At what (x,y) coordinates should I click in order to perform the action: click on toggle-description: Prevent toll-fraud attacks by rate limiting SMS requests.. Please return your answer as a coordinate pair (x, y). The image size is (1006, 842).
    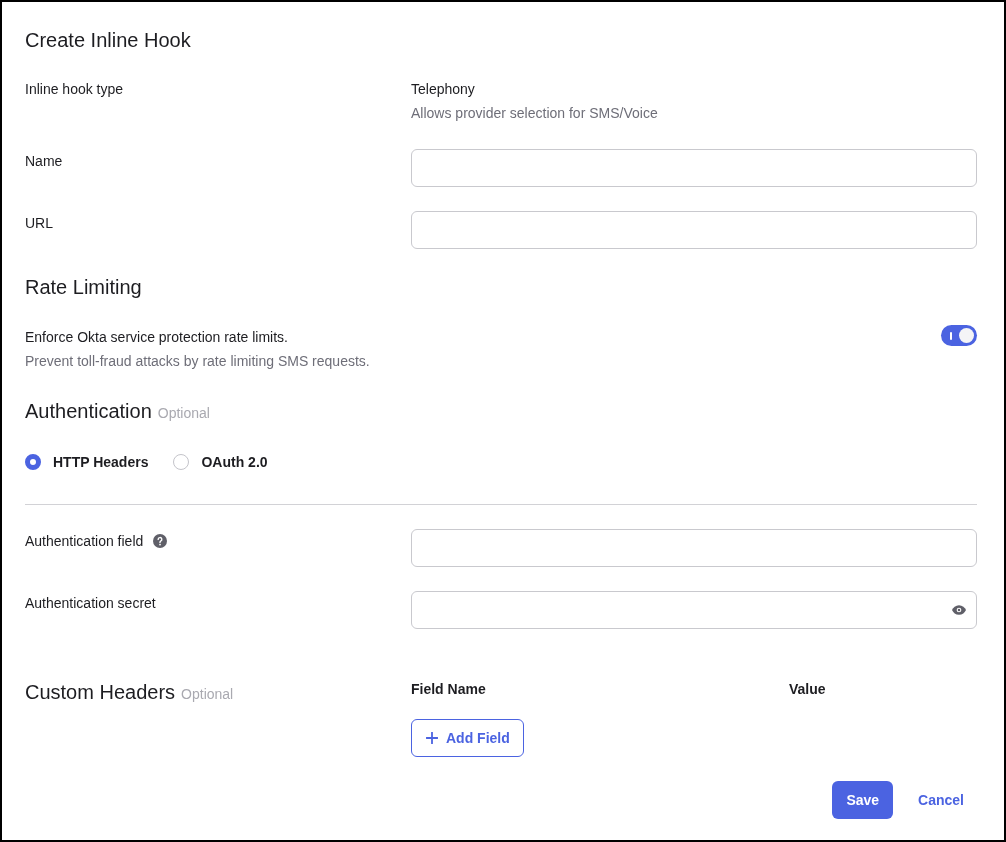
    Looking at the image, I should click on (197, 361).